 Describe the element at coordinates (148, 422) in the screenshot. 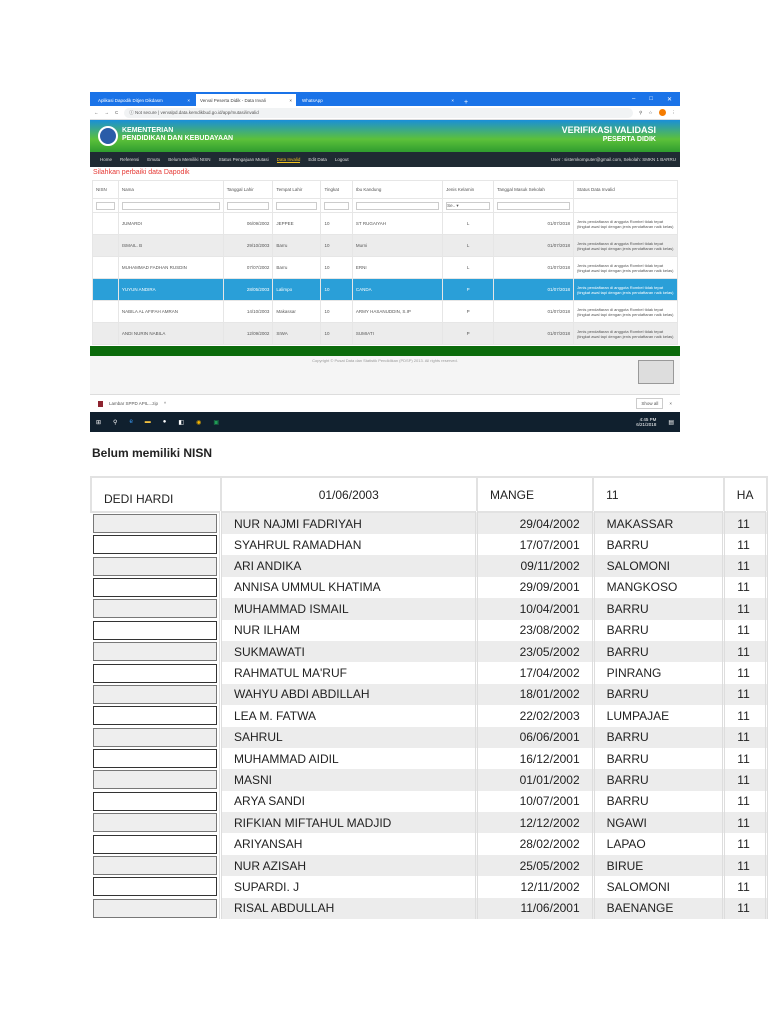

I see `file-explorer-icon: ▬` at that location.